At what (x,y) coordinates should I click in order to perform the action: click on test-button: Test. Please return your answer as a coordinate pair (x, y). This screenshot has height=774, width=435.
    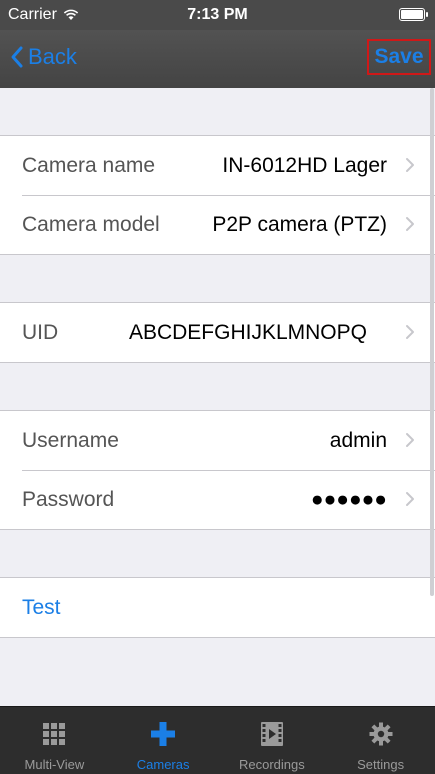
    Looking at the image, I should click on (217, 607).